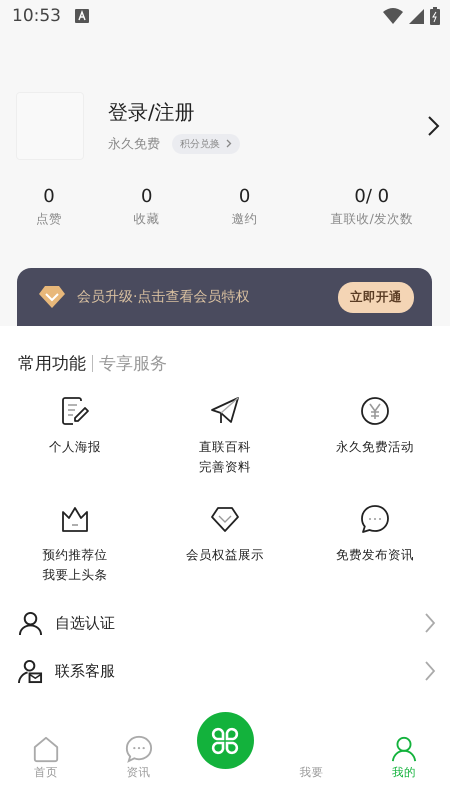 Image resolution: width=450 pixels, height=800 pixels. I want to click on signal-icon, so click(416, 16).